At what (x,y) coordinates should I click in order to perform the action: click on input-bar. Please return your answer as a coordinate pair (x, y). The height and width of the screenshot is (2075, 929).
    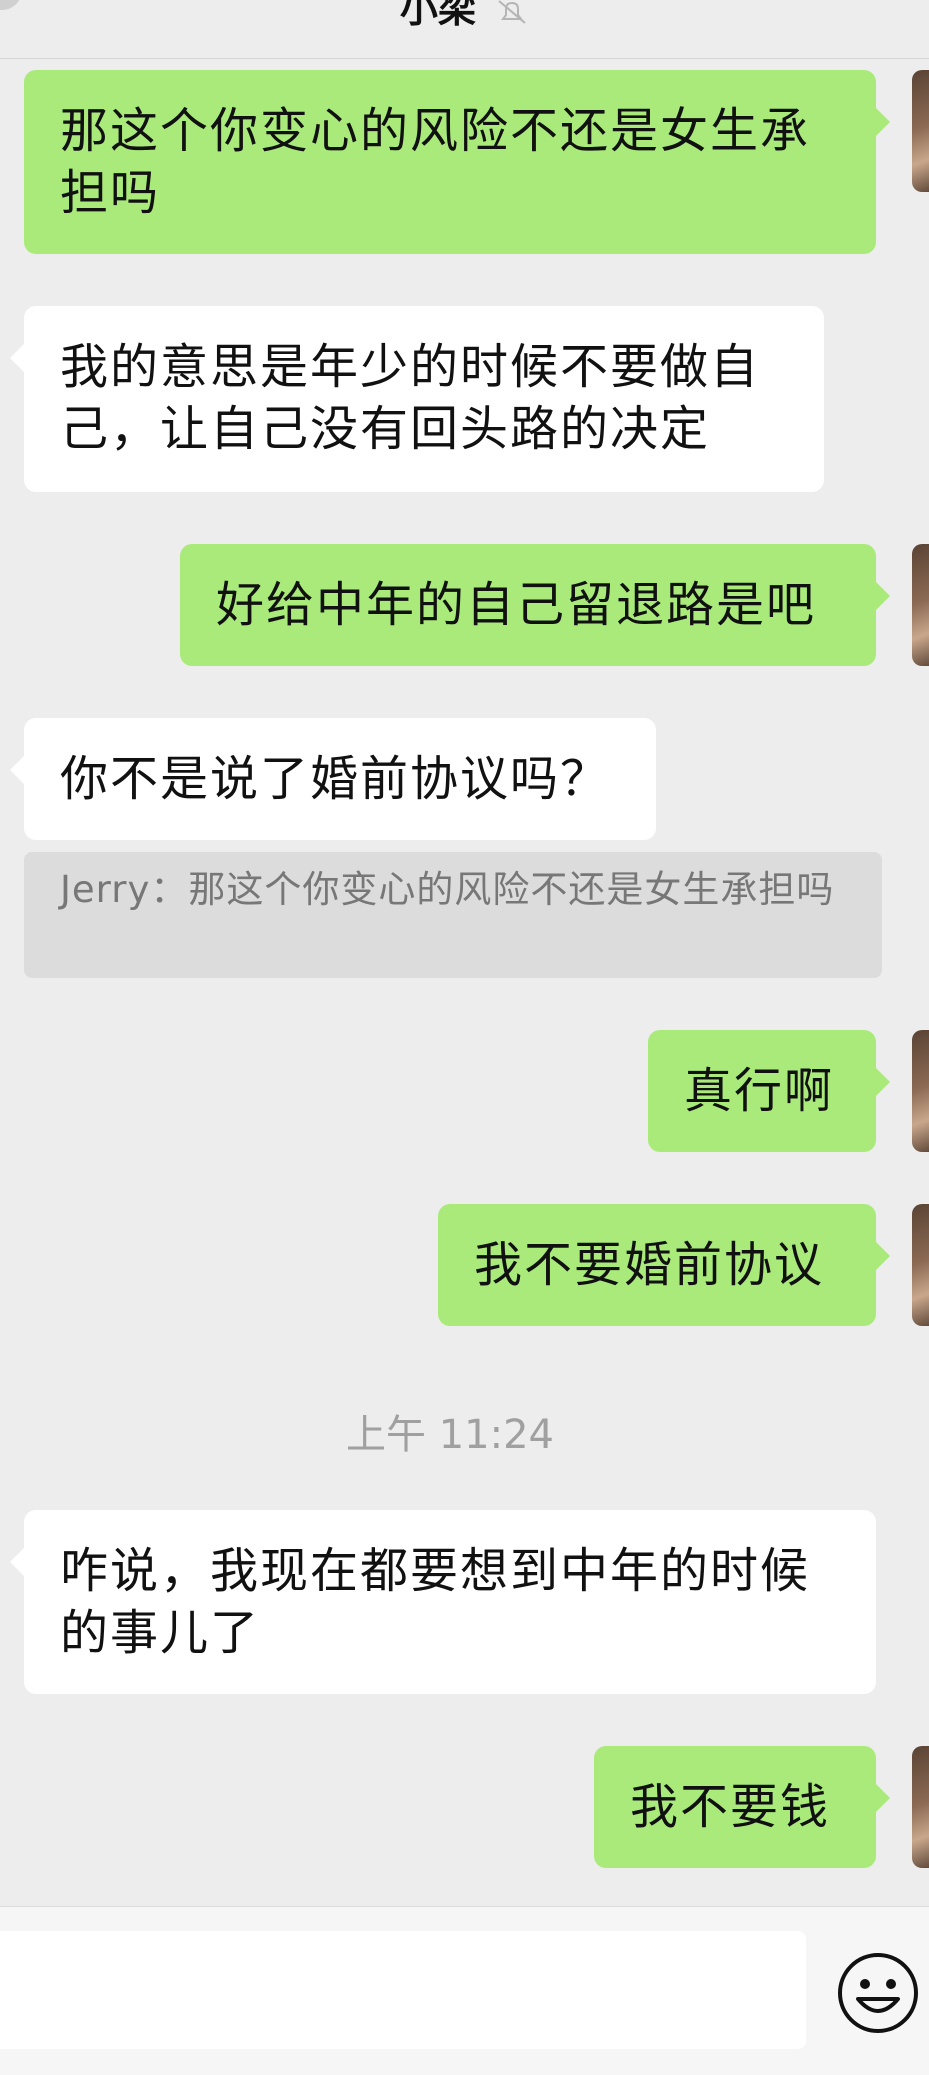
    Looking at the image, I should click on (464, 1990).